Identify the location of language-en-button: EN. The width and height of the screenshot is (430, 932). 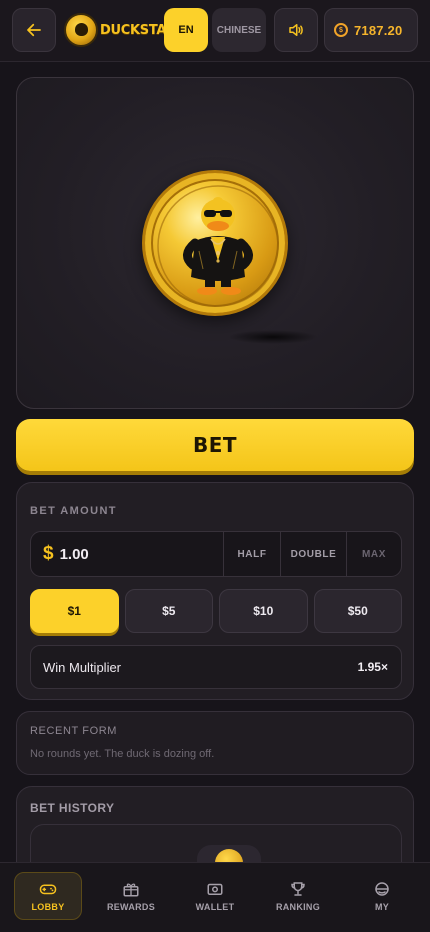
(186, 30).